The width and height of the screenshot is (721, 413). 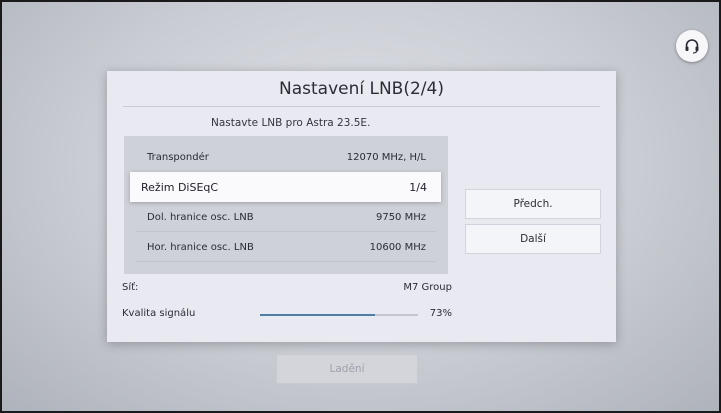 What do you see at coordinates (427, 287) in the screenshot?
I see `network-value: M7 Group` at bounding box center [427, 287].